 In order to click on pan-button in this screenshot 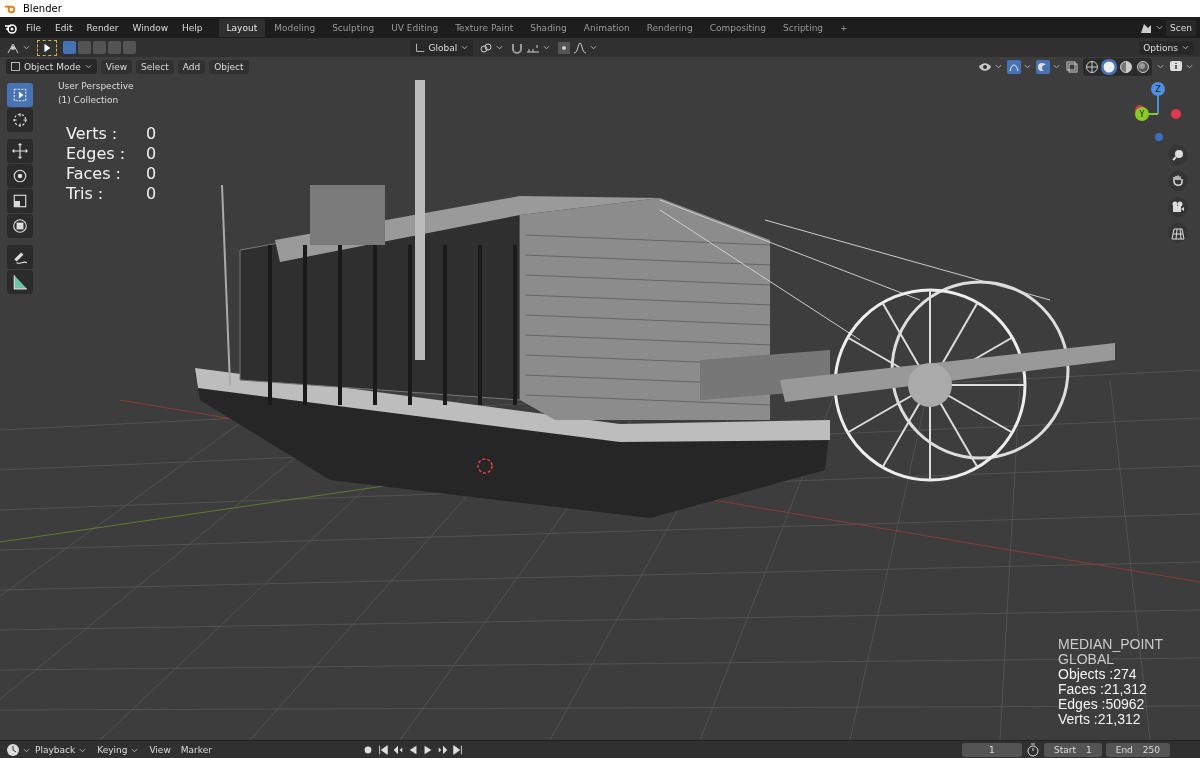, I will do `click(1178, 181)`.